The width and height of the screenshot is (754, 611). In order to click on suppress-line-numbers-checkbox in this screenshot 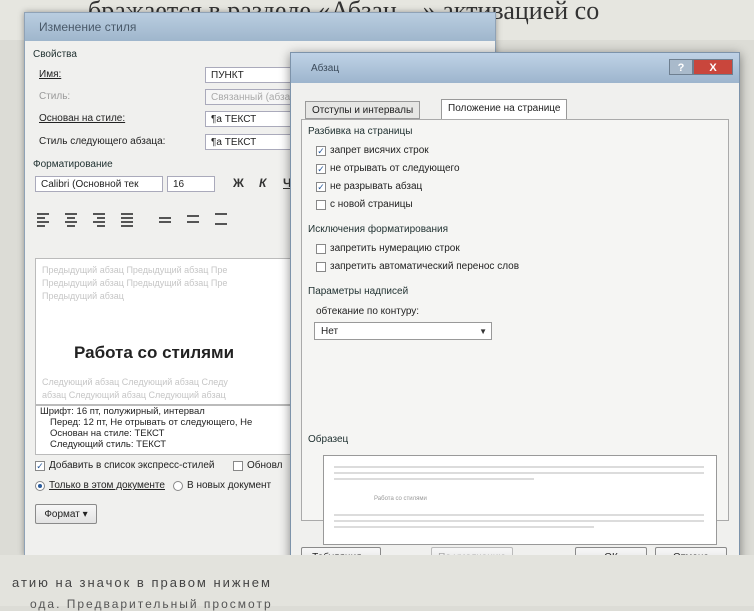, I will do `click(321, 249)`.